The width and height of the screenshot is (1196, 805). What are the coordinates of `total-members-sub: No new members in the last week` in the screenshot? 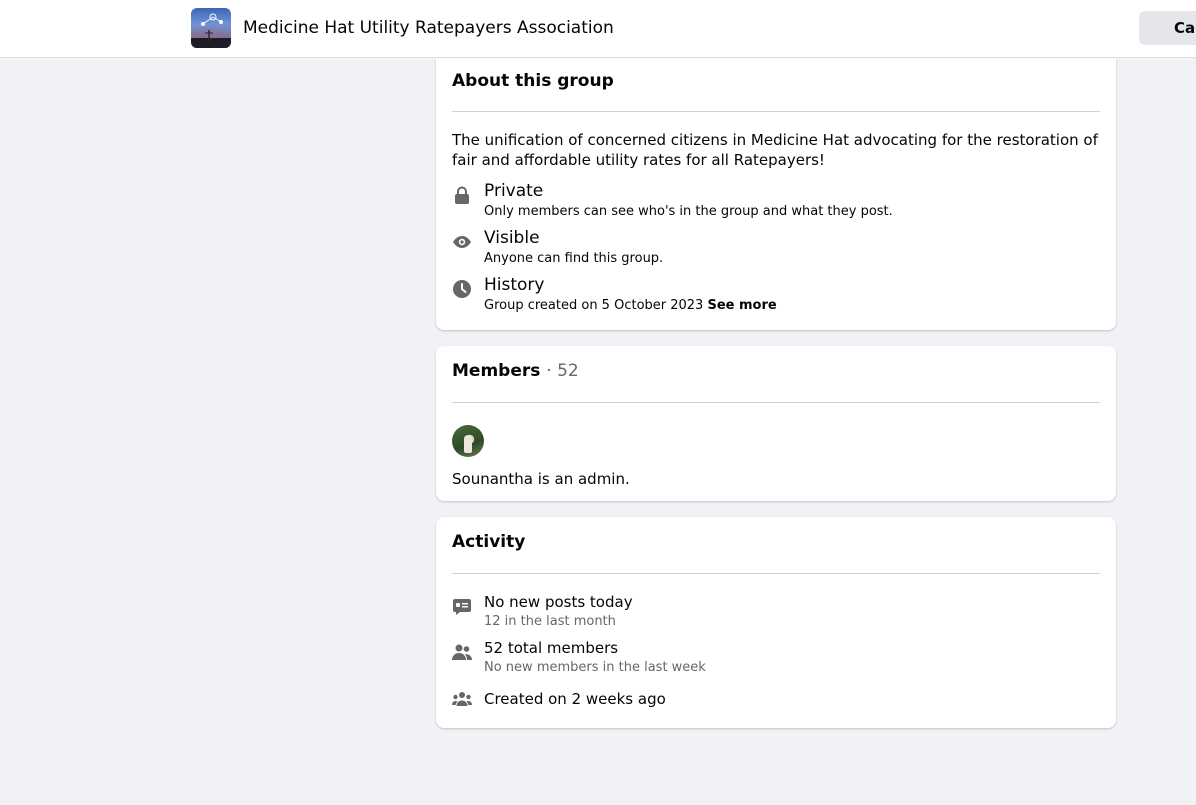 It's located at (595, 667).